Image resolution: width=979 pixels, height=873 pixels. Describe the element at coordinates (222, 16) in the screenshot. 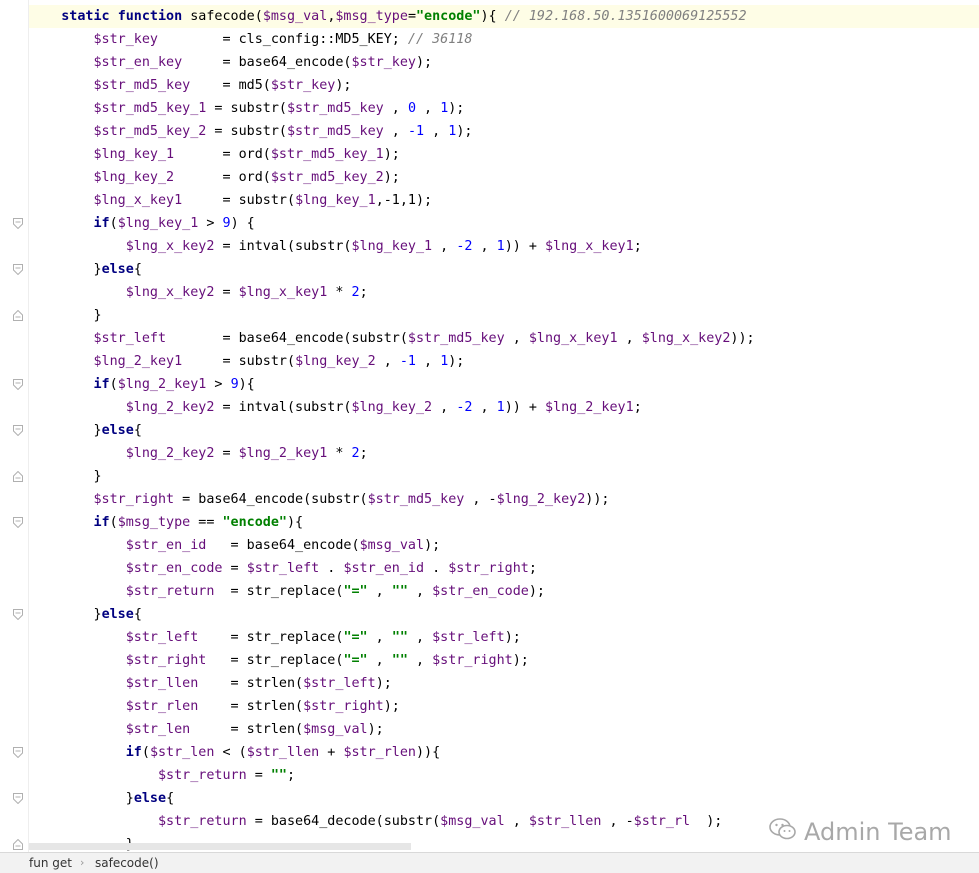

I see `code-token: safecode(` at that location.